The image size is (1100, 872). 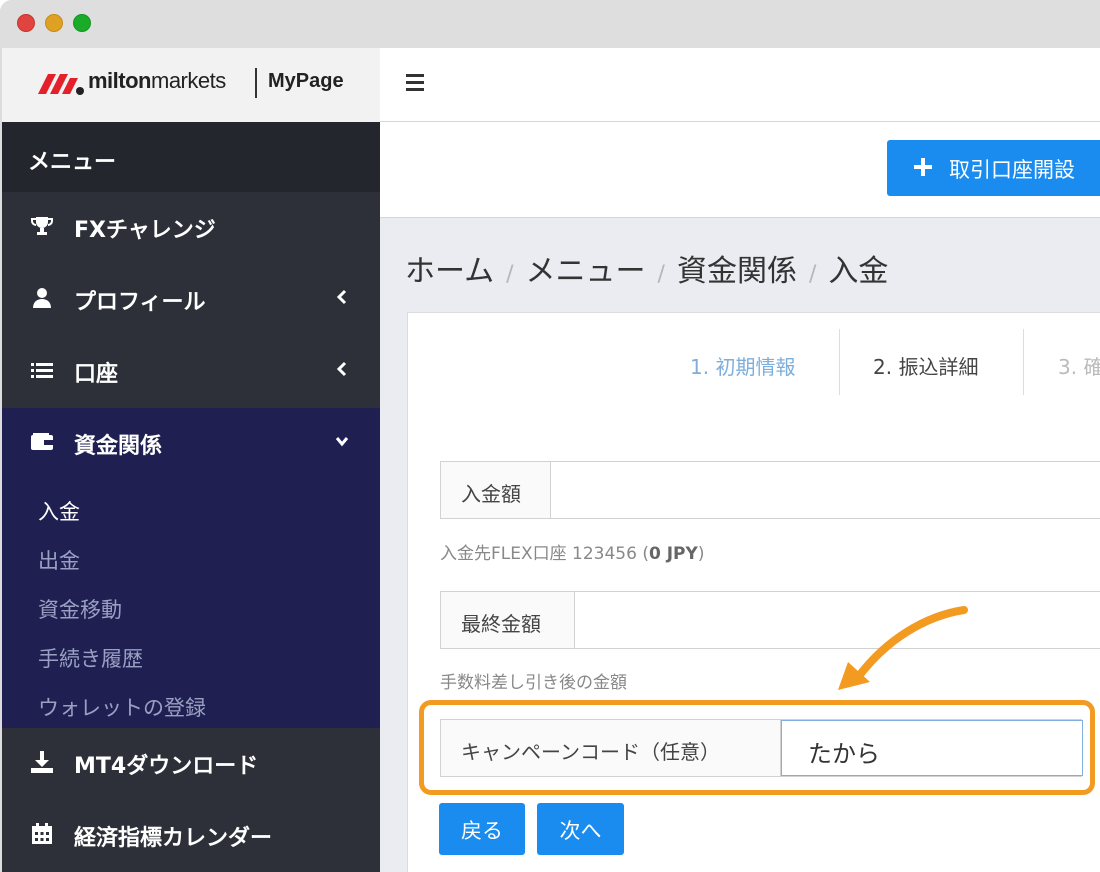 I want to click on submenu-item-withdraw: 出金, so click(x=59, y=560).